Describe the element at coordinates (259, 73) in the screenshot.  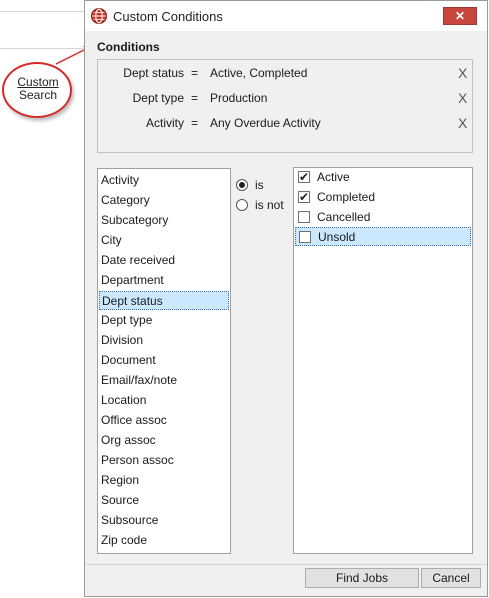
I see `condition-value: Active, Completed` at that location.